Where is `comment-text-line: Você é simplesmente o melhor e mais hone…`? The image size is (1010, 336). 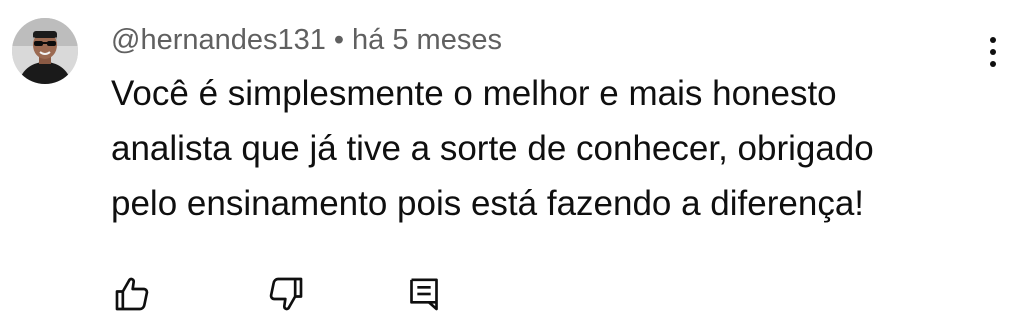 comment-text-line: Você é simplesmente o melhor e mais hone… is located at coordinates (474, 93).